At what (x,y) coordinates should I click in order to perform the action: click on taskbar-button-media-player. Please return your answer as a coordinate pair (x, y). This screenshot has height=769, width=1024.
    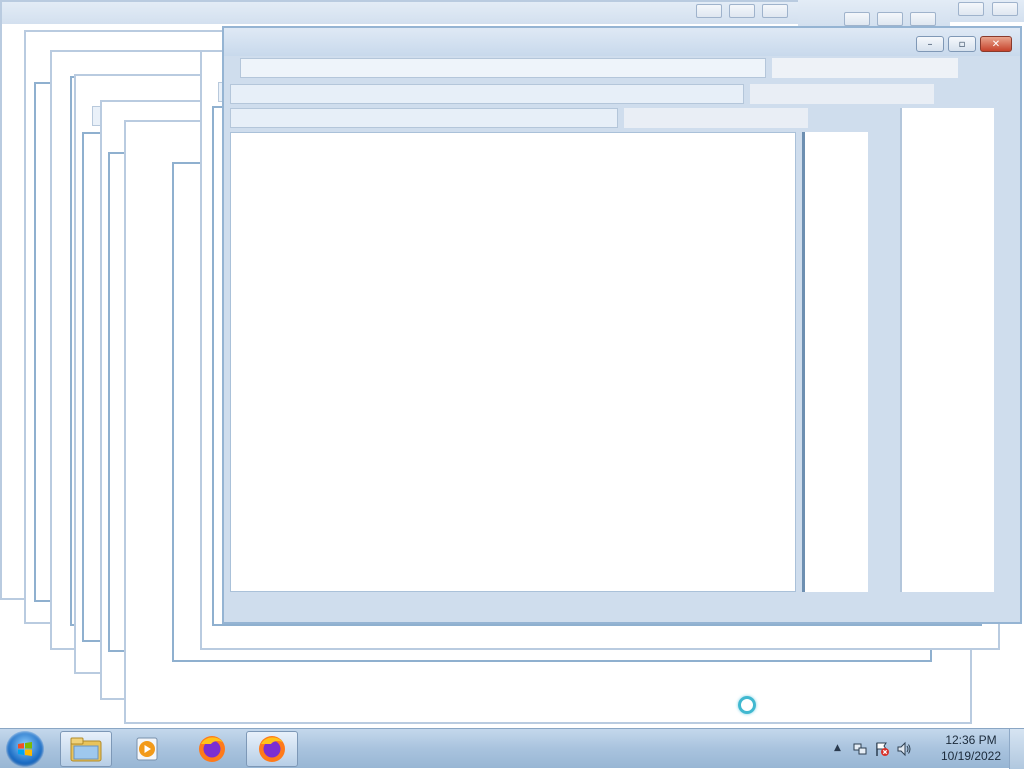
    Looking at the image, I should click on (148, 749).